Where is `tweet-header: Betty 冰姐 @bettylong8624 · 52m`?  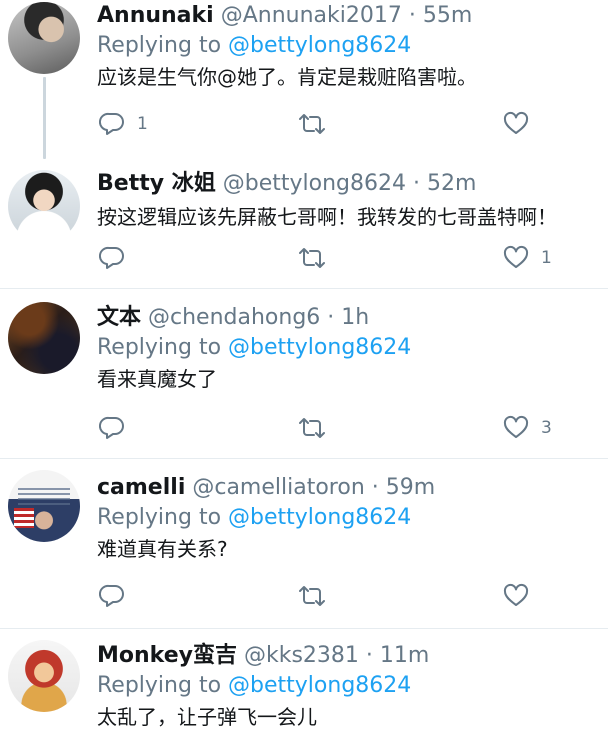 tweet-header: Betty 冰姐 @bettylong8624 · 52m is located at coordinates (352, 184).